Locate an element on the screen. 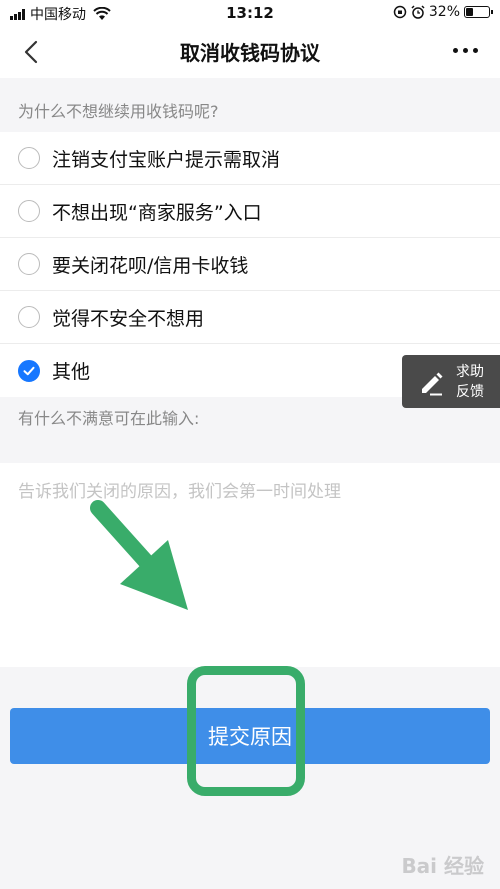 The height and width of the screenshot is (889, 500). reason-option: 注销支付宝账户提示需取消 is located at coordinates (250, 158).